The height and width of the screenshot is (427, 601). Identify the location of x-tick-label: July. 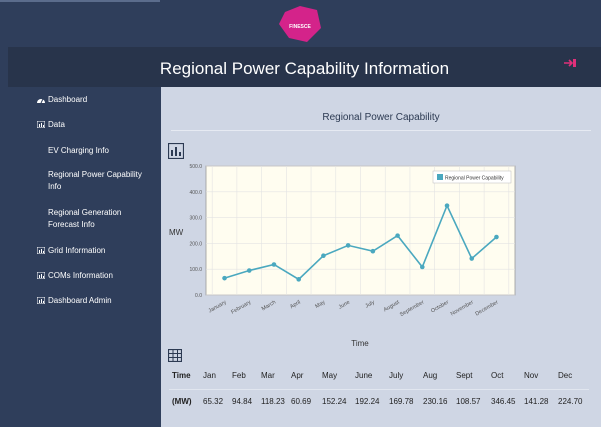
(370, 304).